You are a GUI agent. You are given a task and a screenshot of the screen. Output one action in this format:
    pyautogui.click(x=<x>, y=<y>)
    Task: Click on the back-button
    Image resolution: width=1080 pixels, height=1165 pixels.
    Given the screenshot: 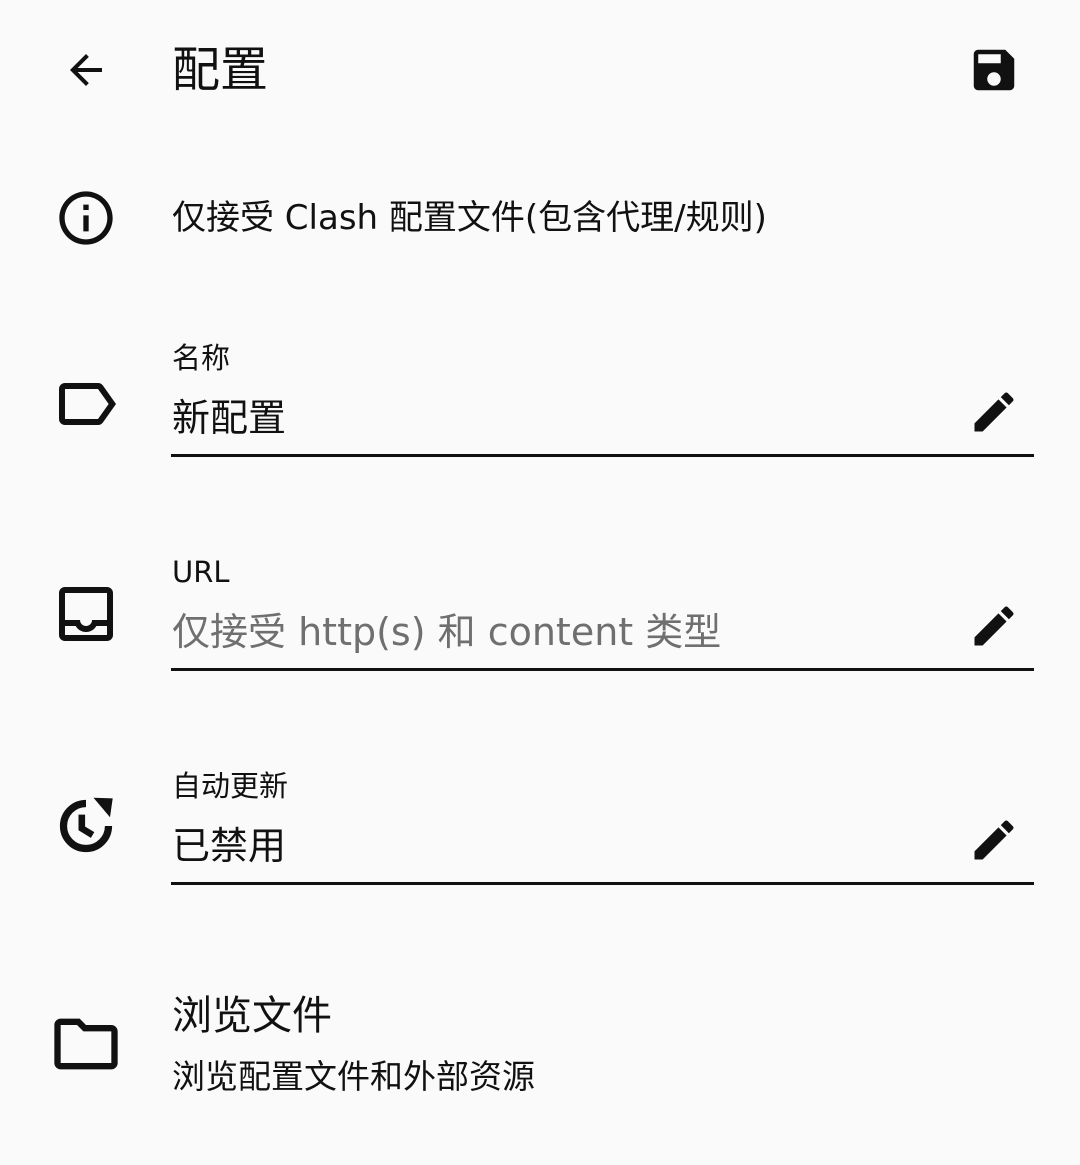 What is the action you would take?
    pyautogui.click(x=86, y=70)
    